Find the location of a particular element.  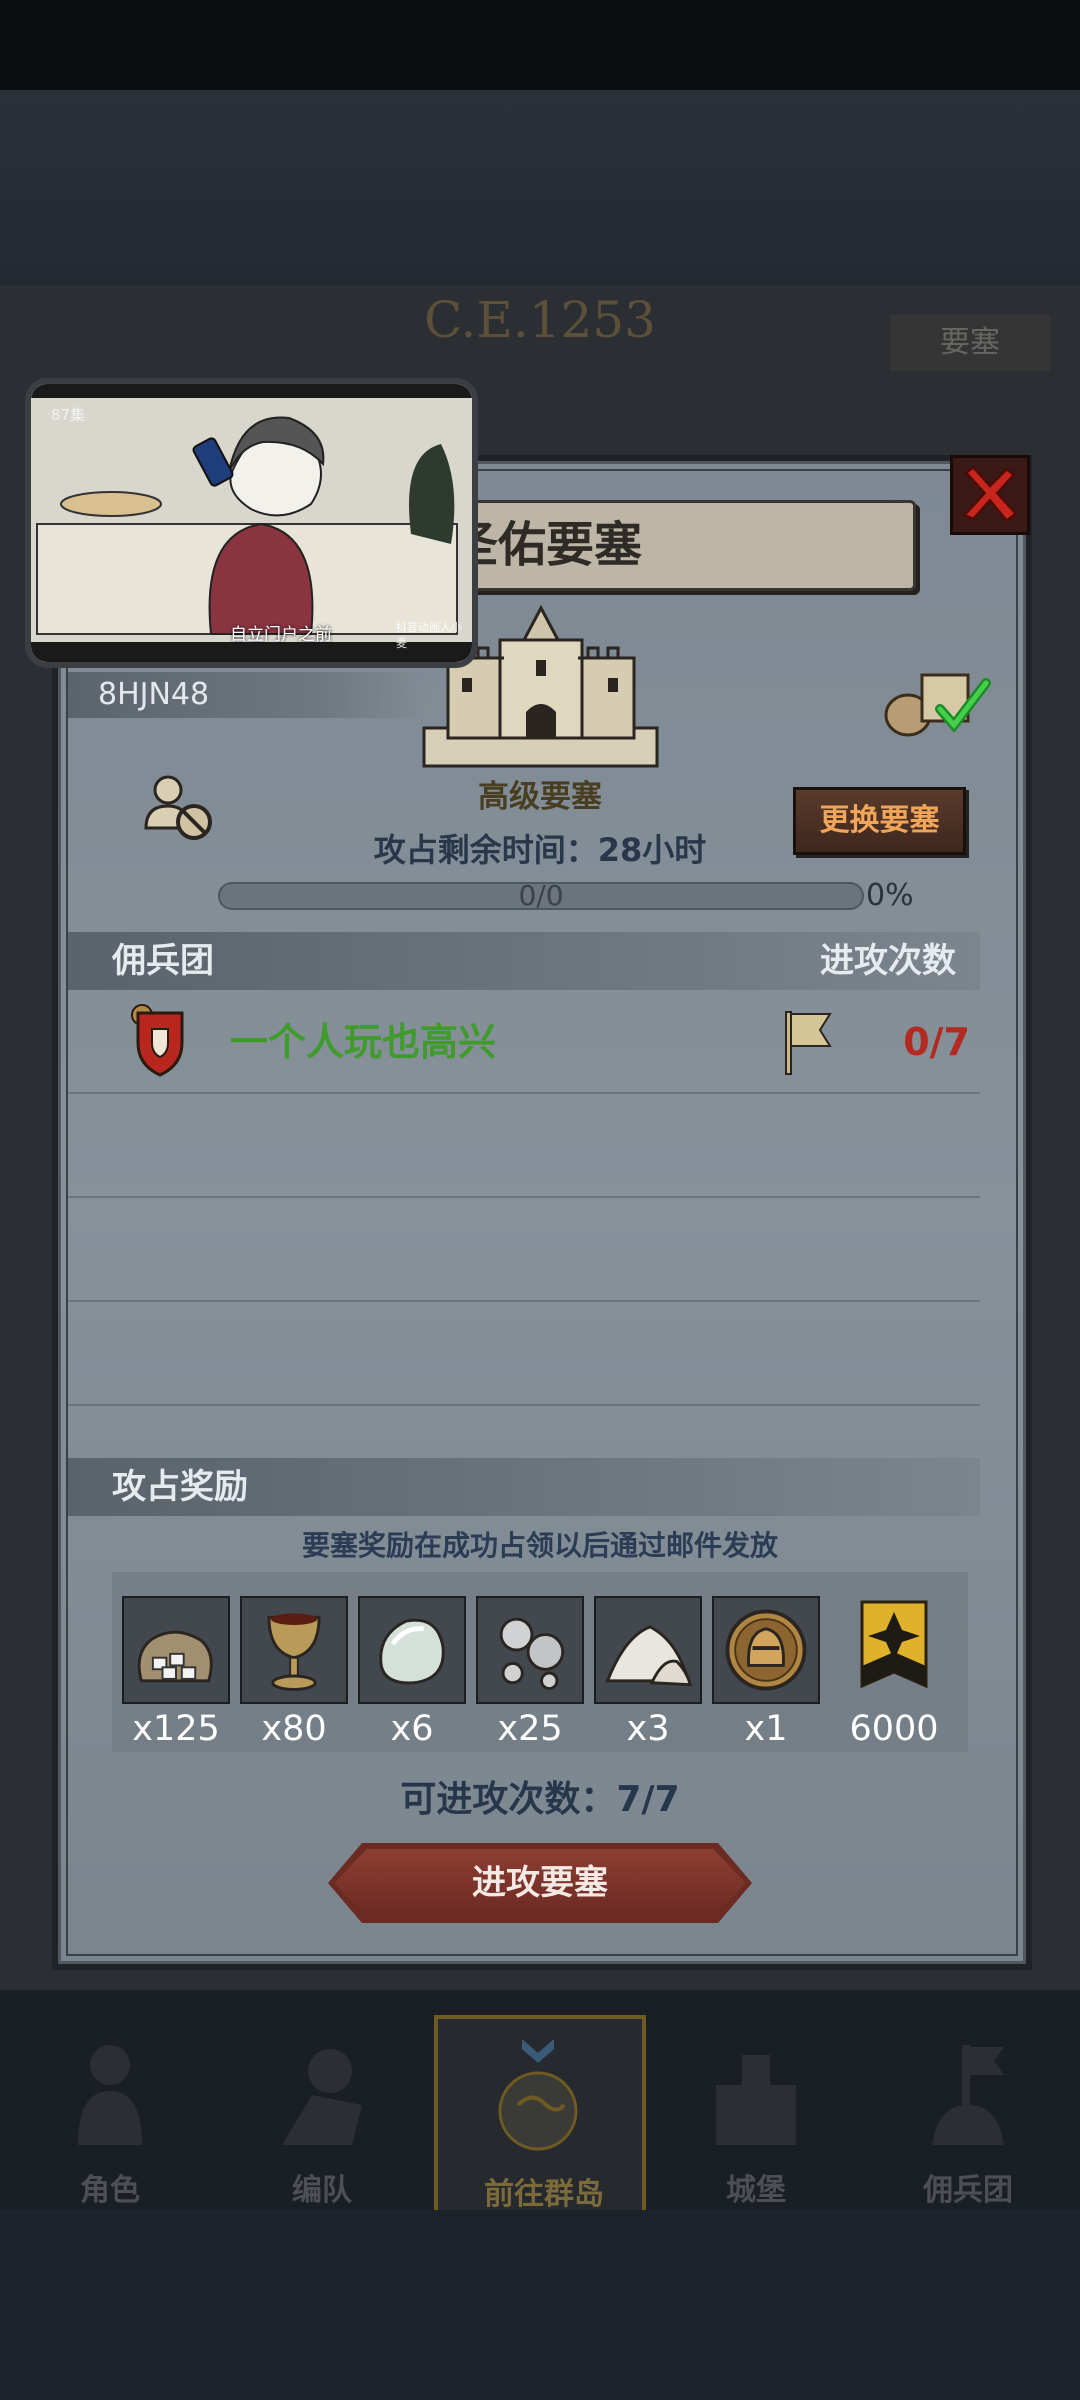

nav-label: 前往群岛 is located at coordinates (544, 2194).